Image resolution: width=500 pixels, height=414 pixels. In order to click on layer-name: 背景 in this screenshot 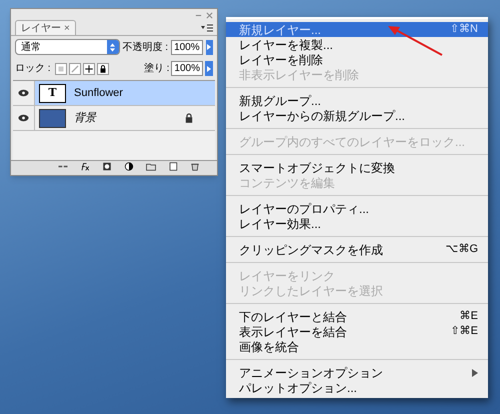, I will do `click(86, 118)`.